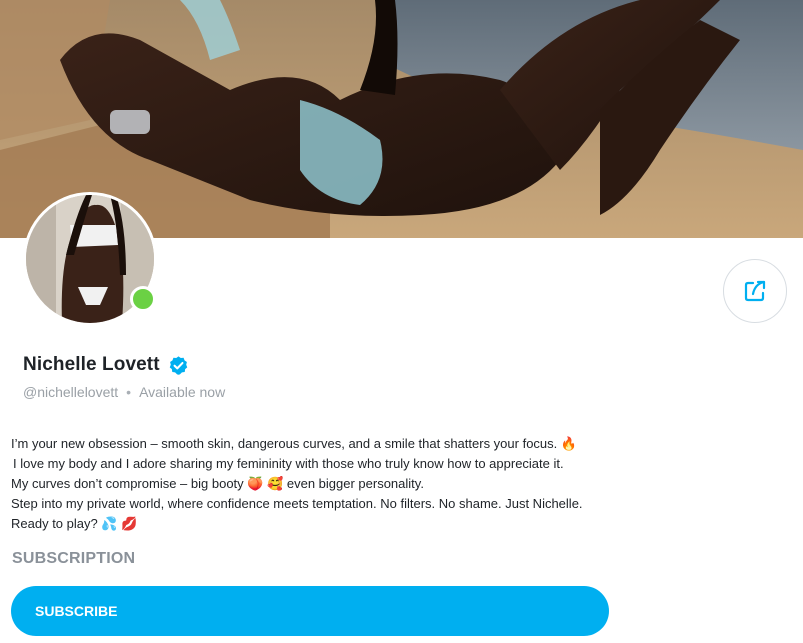 This screenshot has width=803, height=643. I want to click on profile-name-row: Nichelle Lovett, so click(106, 365).